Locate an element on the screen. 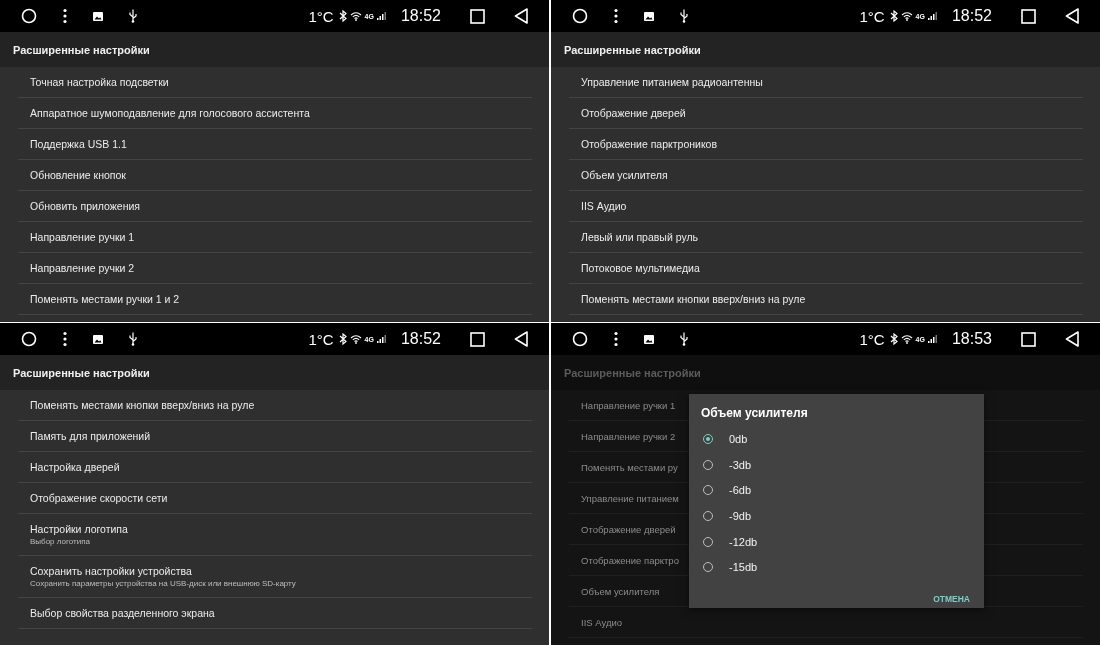  option-label: -12db is located at coordinates (743, 541).